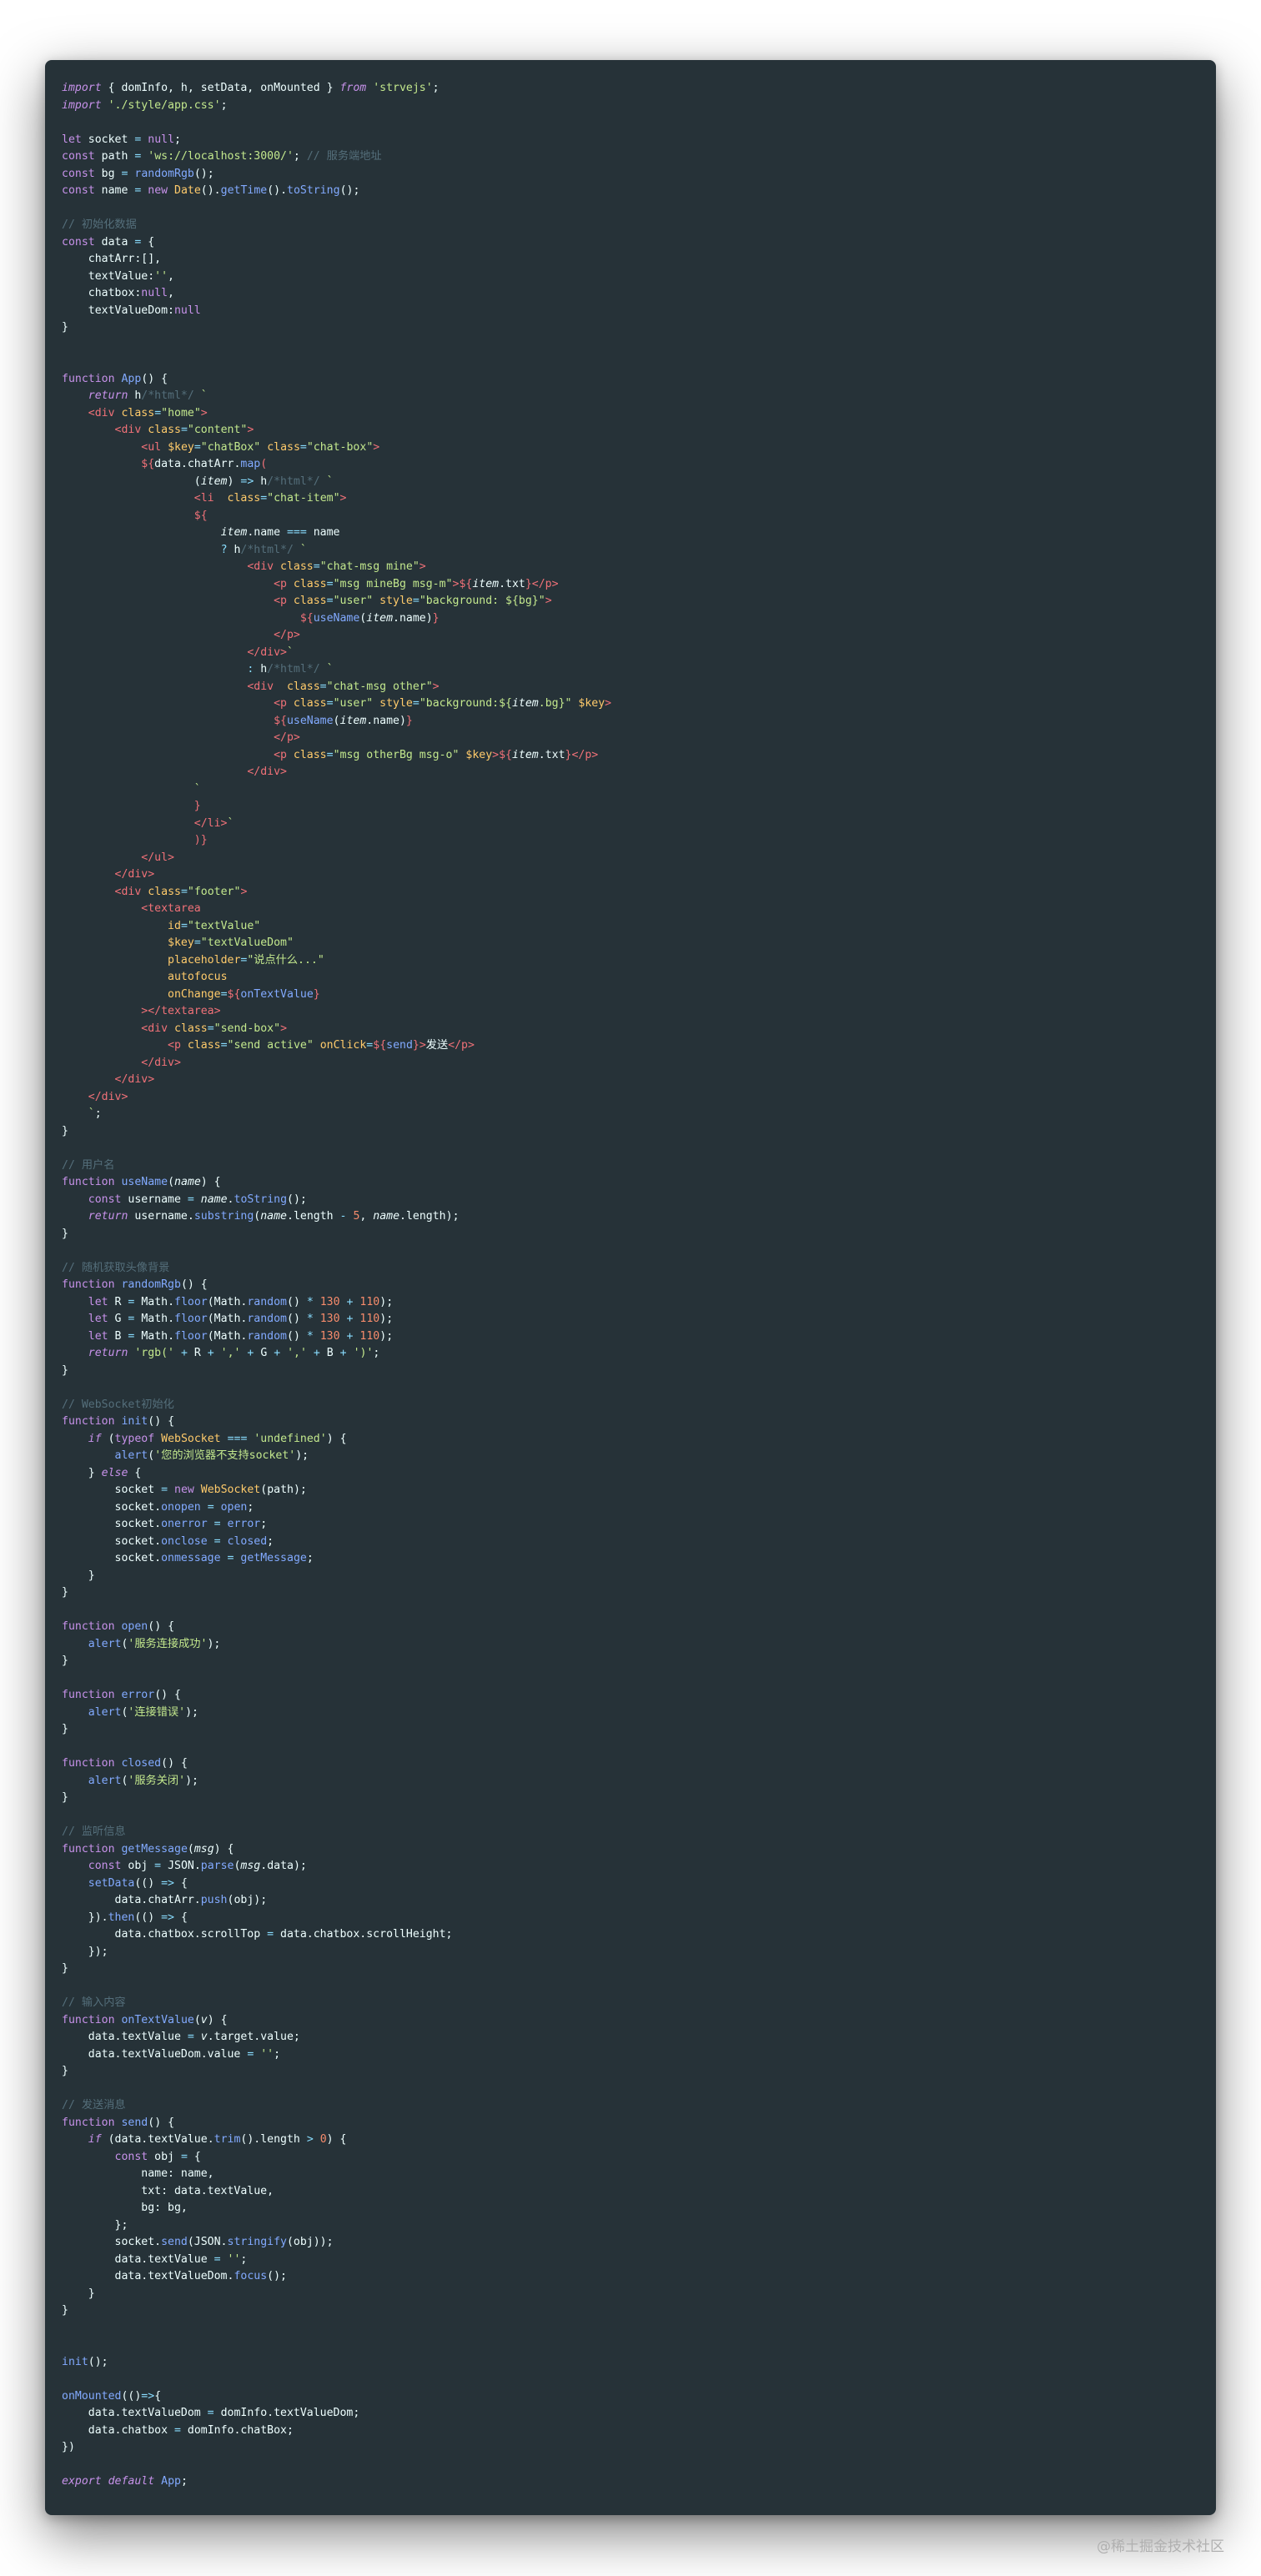  Describe the element at coordinates (204, 960) in the screenshot. I see `code-token: placeholder` at that location.